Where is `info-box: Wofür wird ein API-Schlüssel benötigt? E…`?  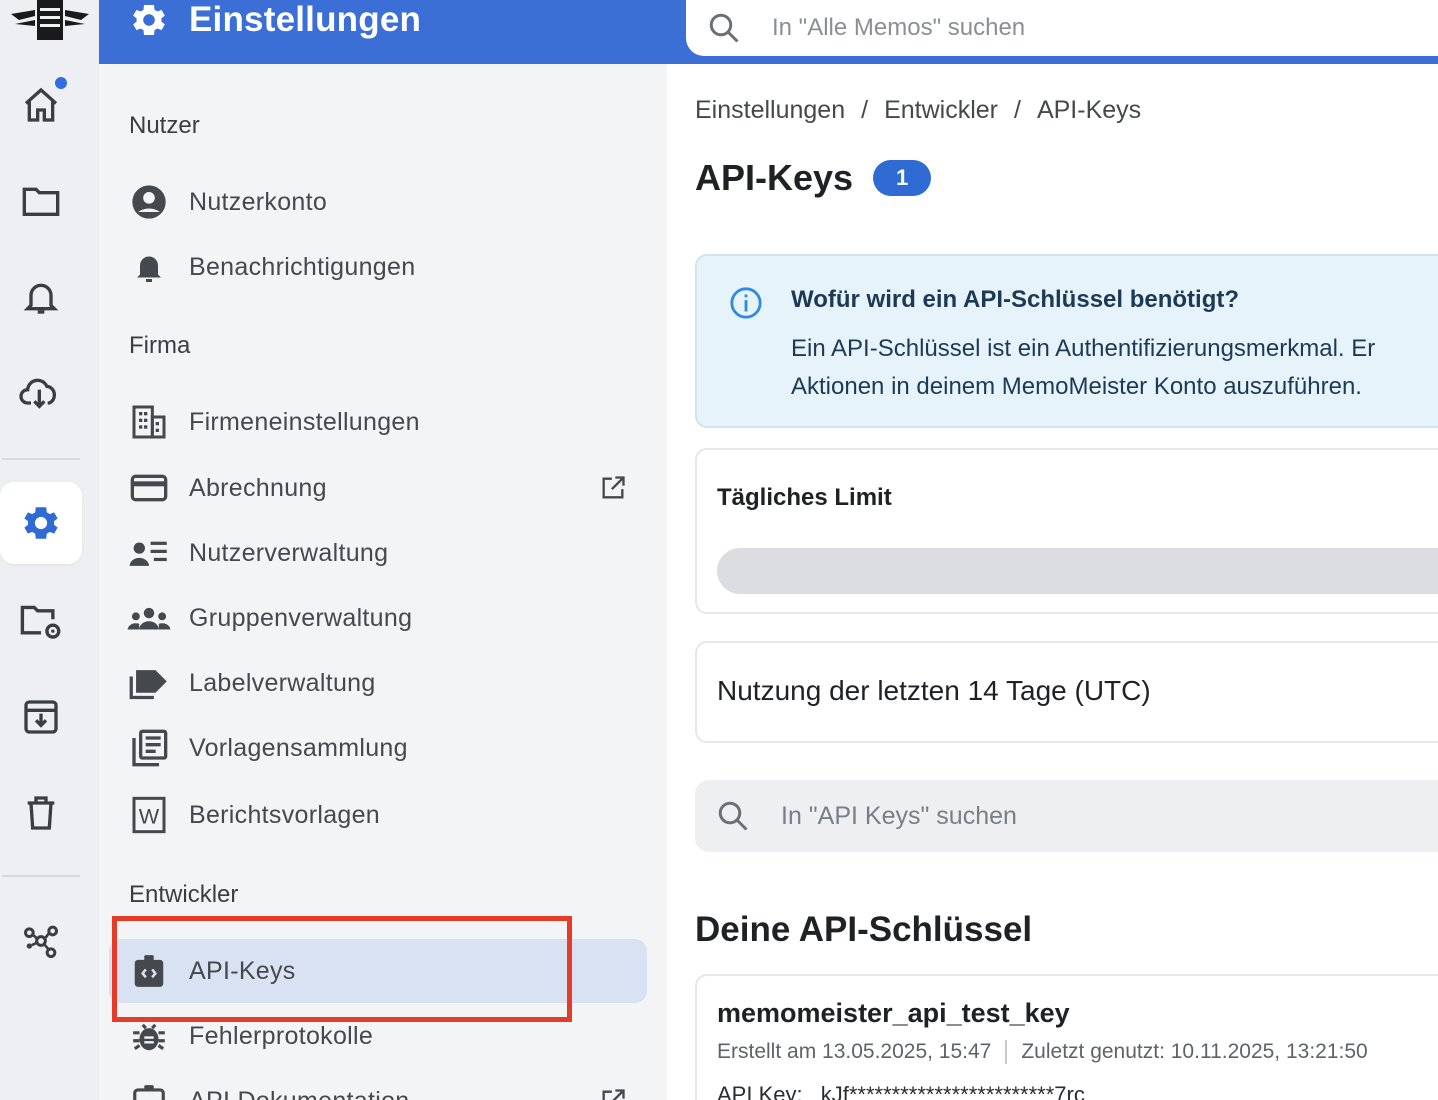 info-box: Wofür wird ein API-Schlüssel benötigt? E… is located at coordinates (1066, 341).